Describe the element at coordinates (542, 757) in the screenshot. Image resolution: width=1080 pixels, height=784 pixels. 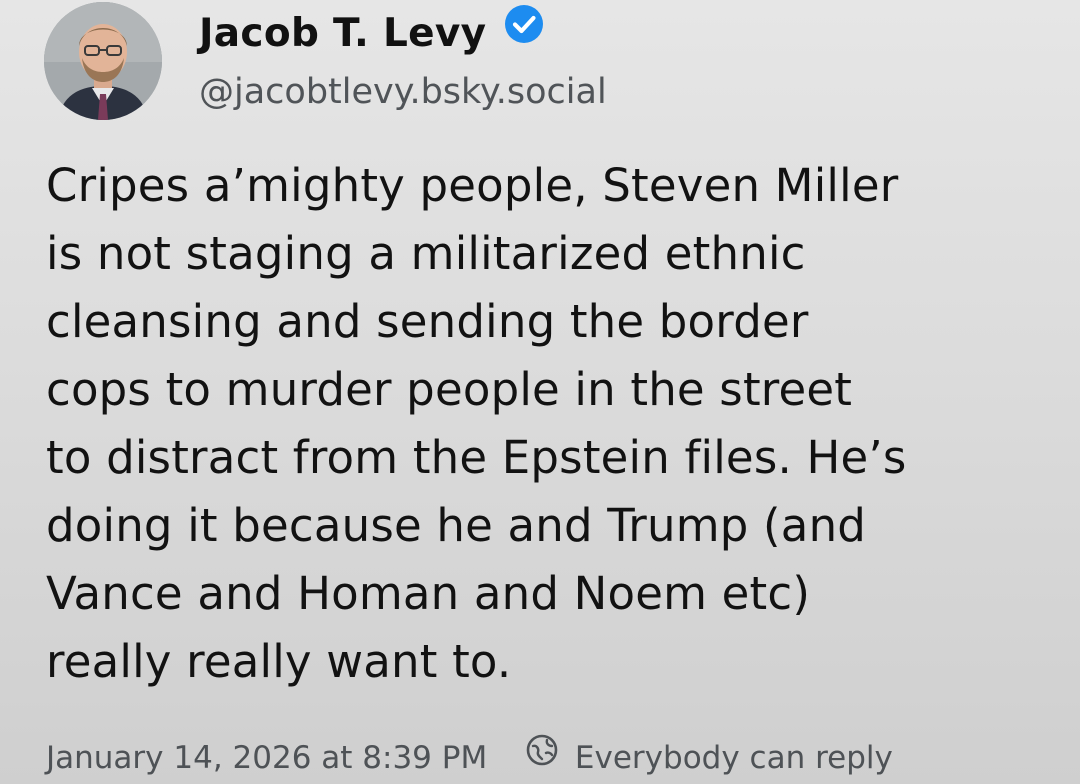
I see `globe-reply-icon` at that location.